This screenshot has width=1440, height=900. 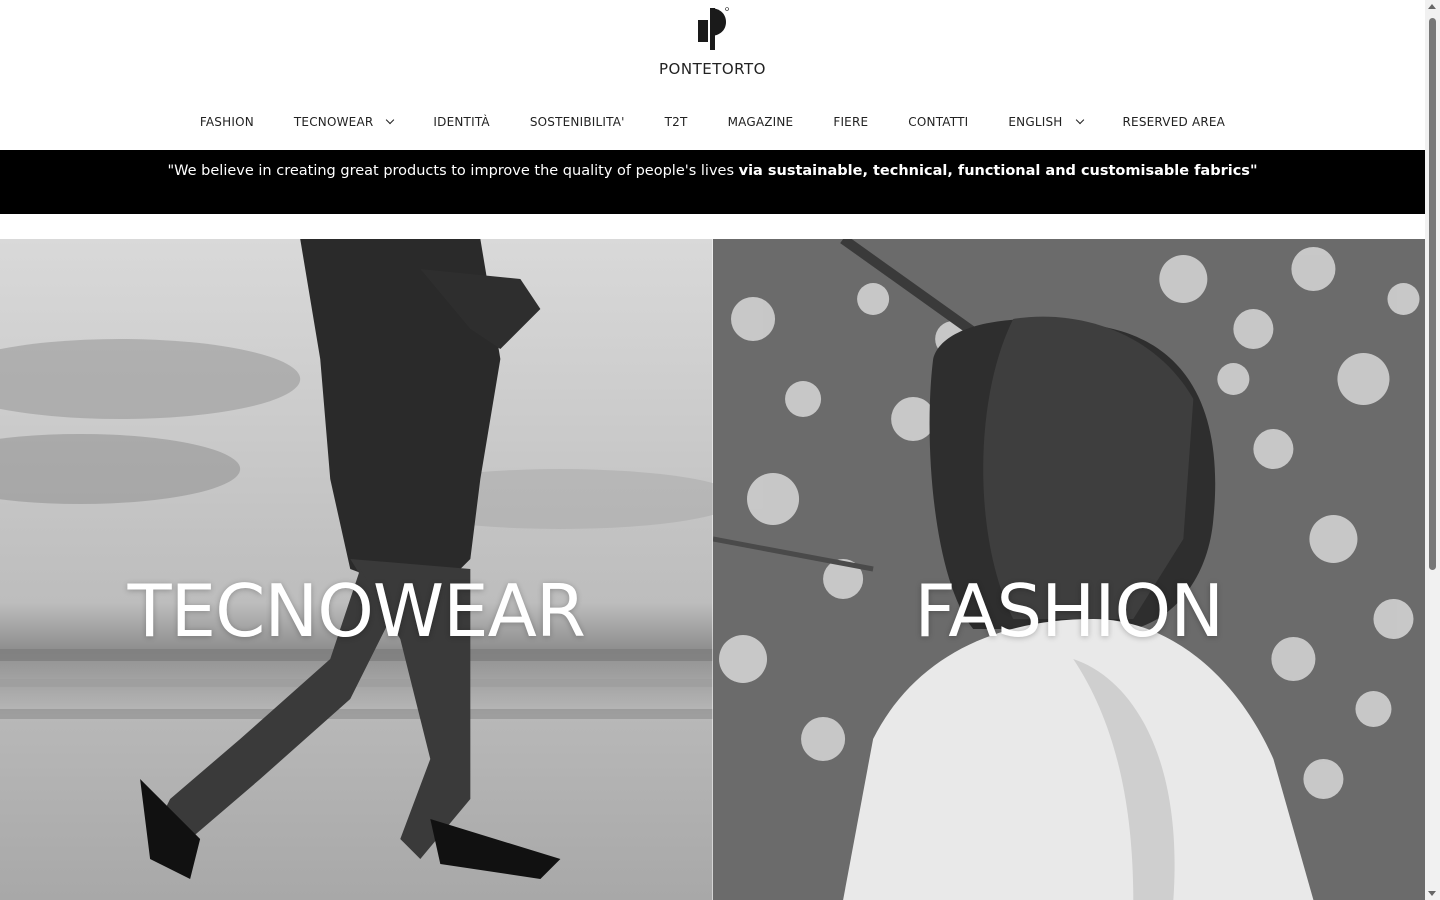 I want to click on nav-item-tecnowear: TECNOWEAR, so click(x=344, y=122).